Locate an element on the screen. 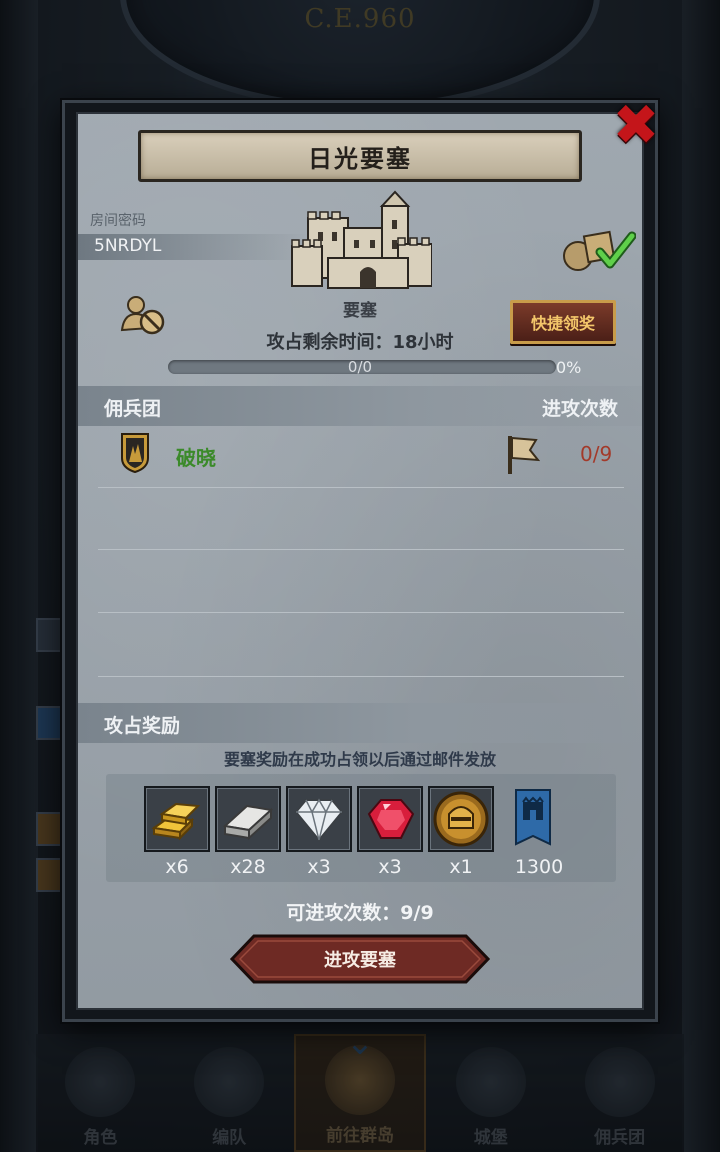 This screenshot has height=1152, width=720. guild-banner-icon is located at coordinates (533, 817).